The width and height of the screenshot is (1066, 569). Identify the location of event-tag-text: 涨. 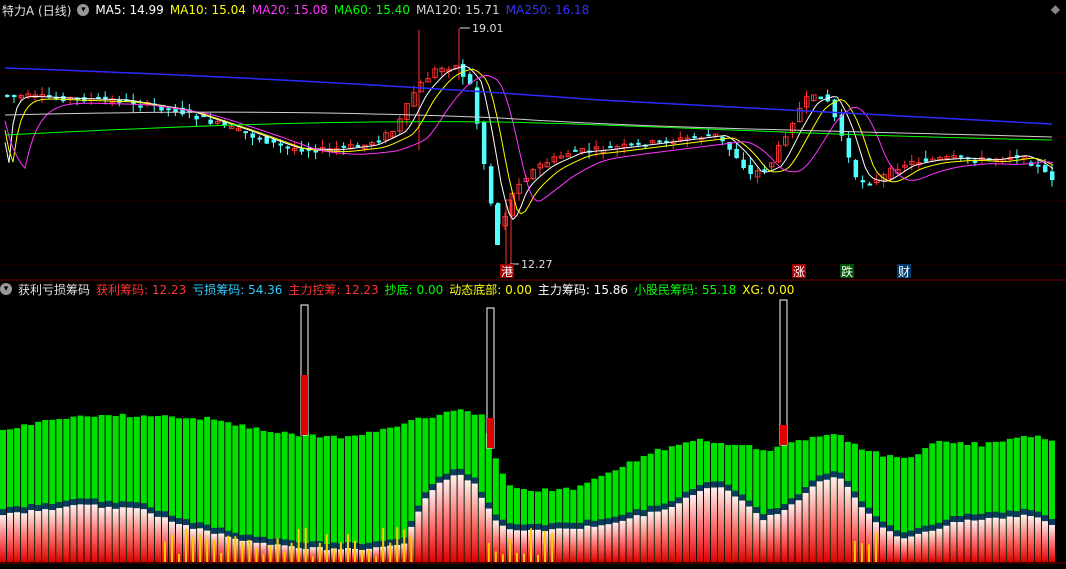
(799, 271).